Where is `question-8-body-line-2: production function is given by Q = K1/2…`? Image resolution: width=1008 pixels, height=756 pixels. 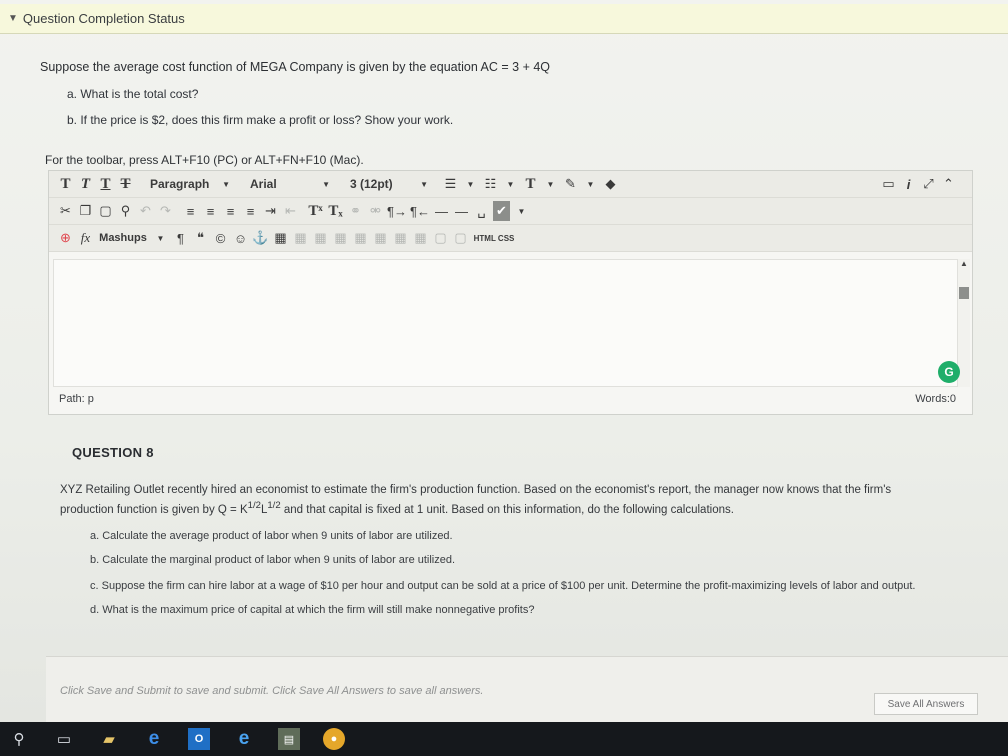 question-8-body-line-2: production function is given by Q = K1/2… is located at coordinates (397, 508).